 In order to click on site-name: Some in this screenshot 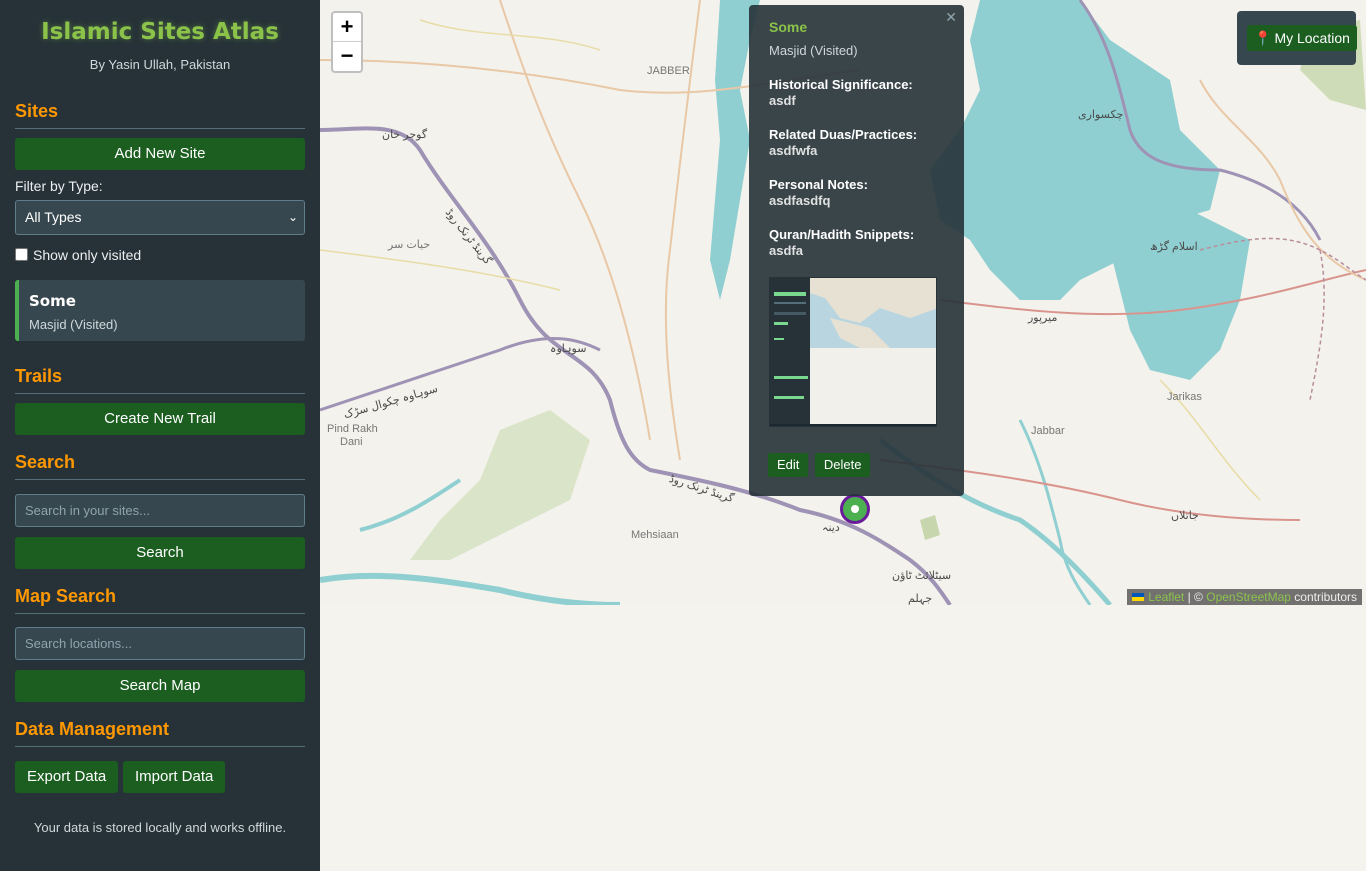, I will do `click(52, 301)`.